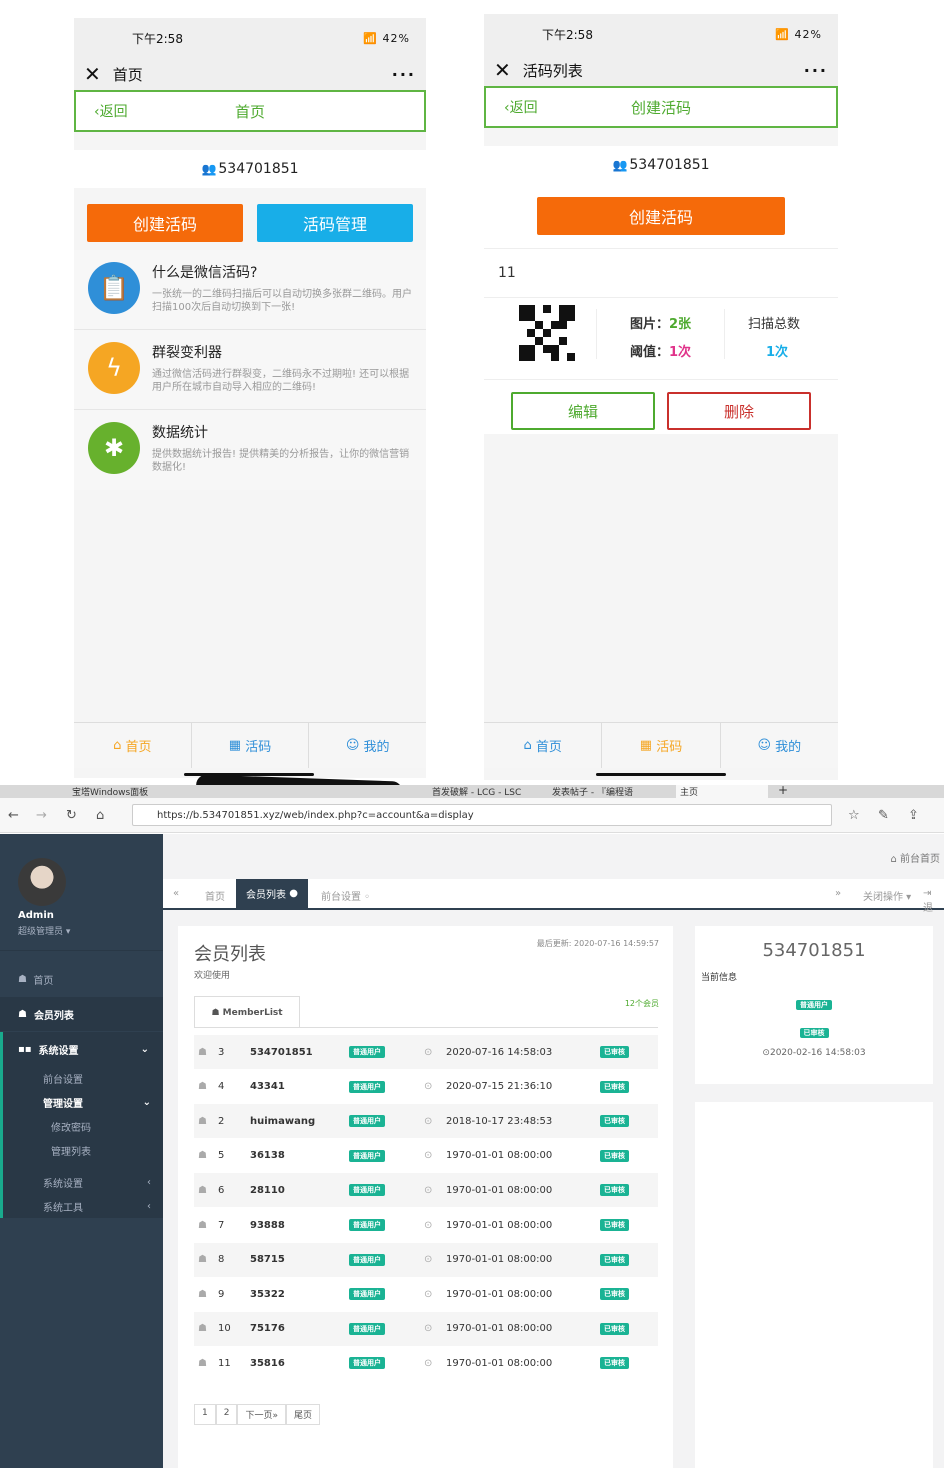  I want to click on table-row: ☗ 2 huimawang 普通用户 ⊙ 2018-10-17 23:48:53 已审核, so click(426, 1121).